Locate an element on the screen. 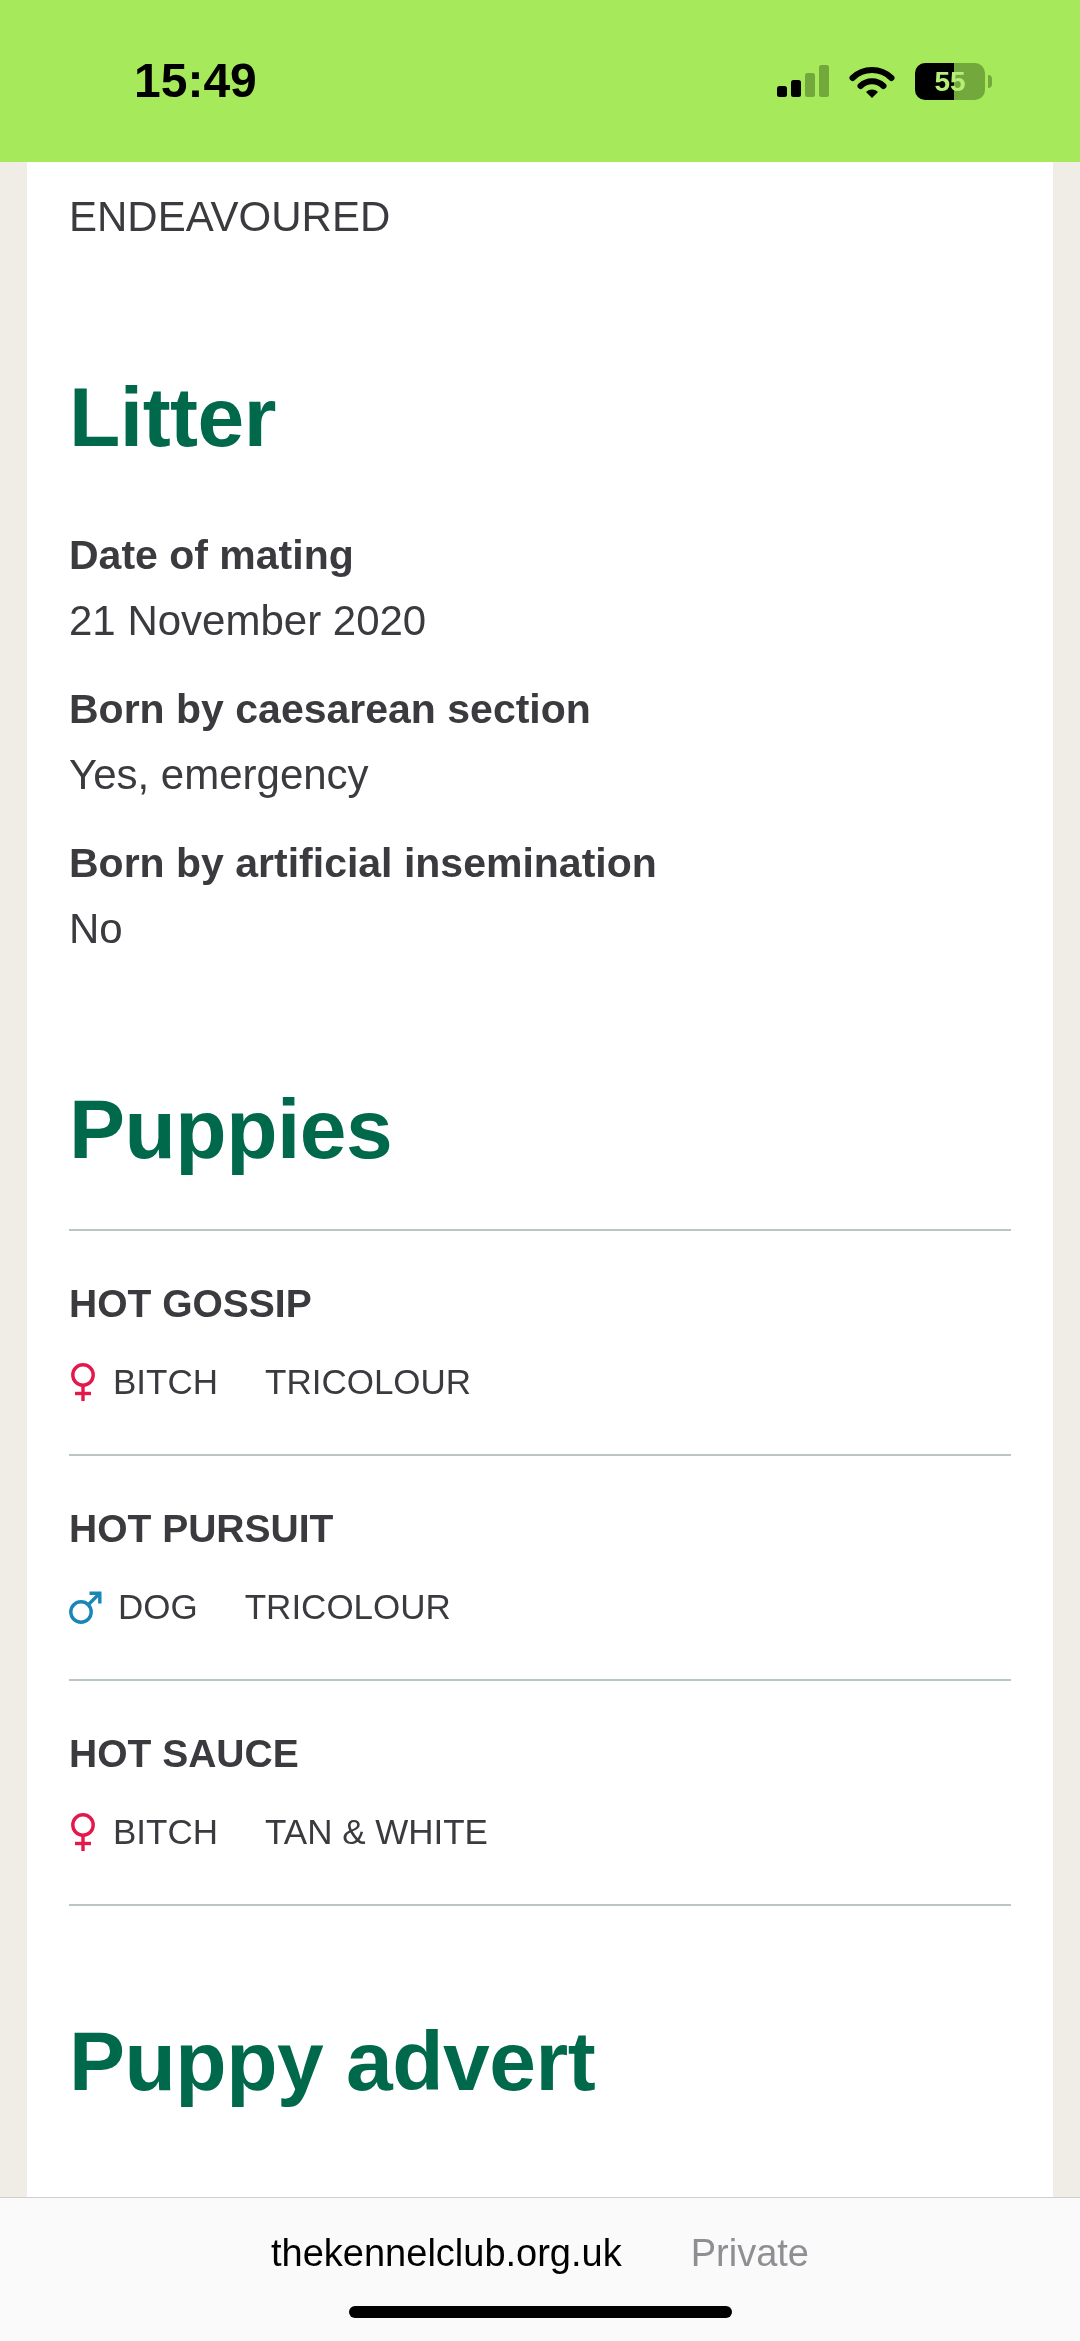 The width and height of the screenshot is (1080, 2341). male-icon is located at coordinates (85, 1607).